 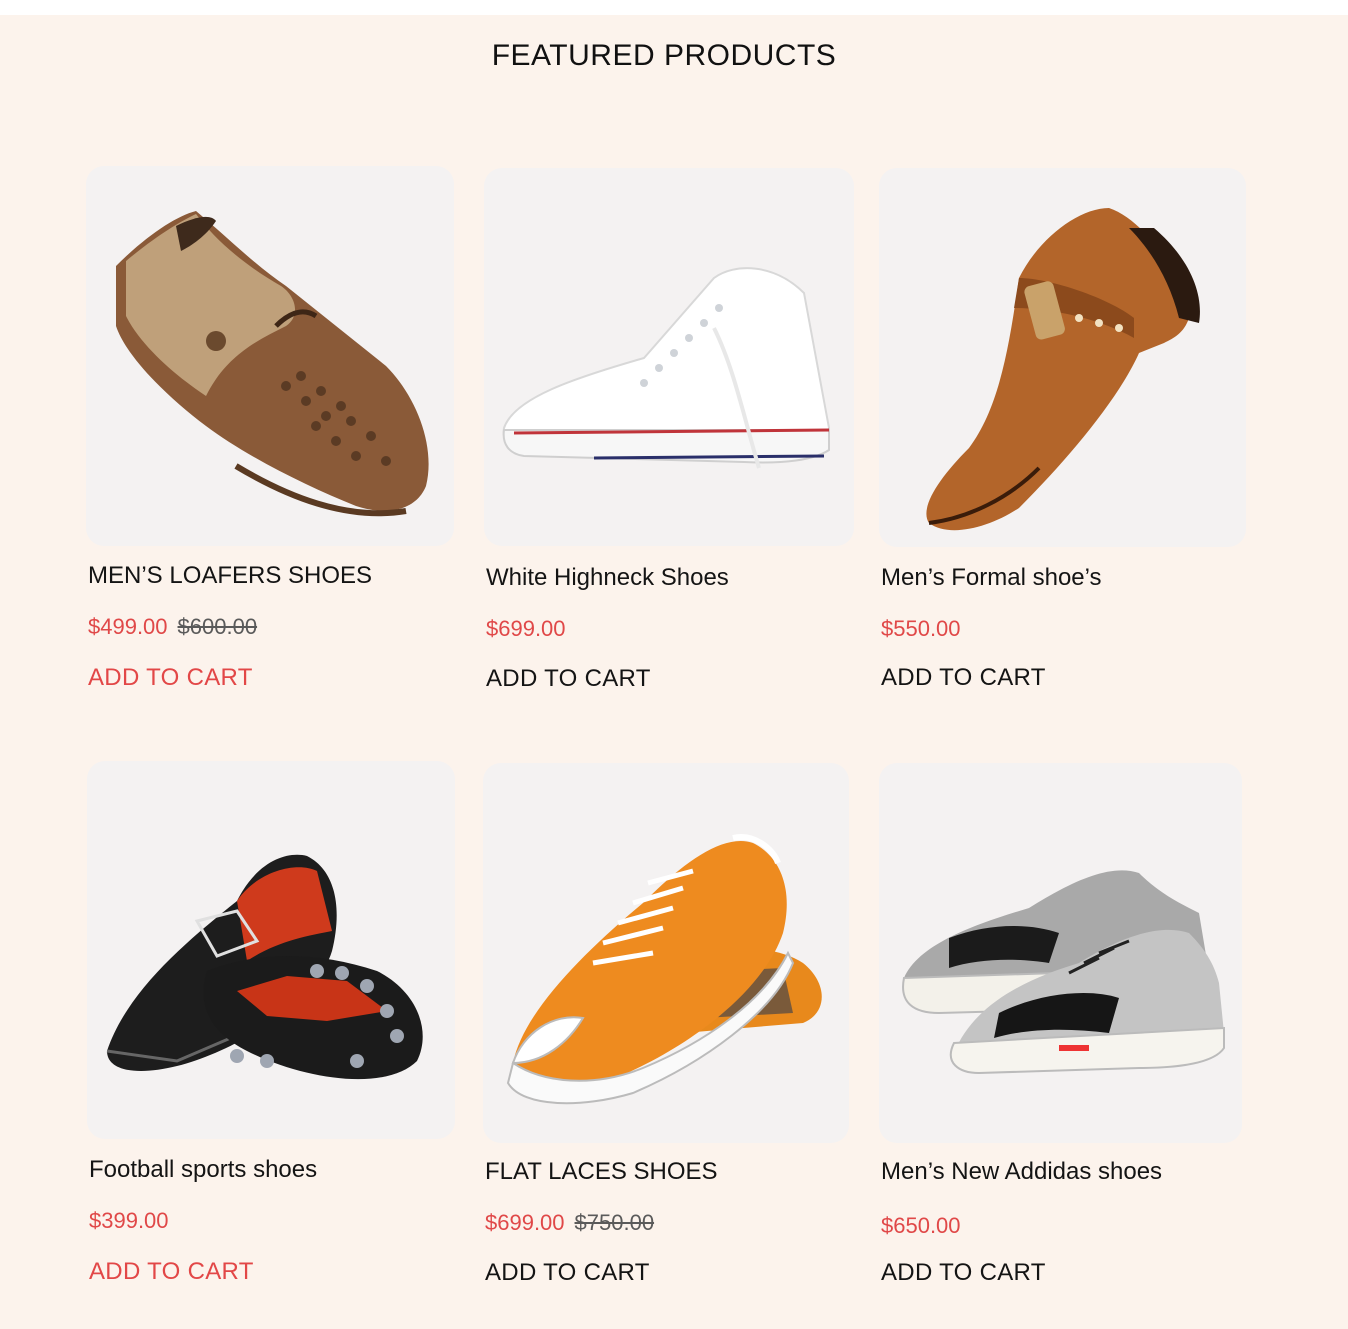 I want to click on product-price-group: $650.00, so click(x=921, y=1226).